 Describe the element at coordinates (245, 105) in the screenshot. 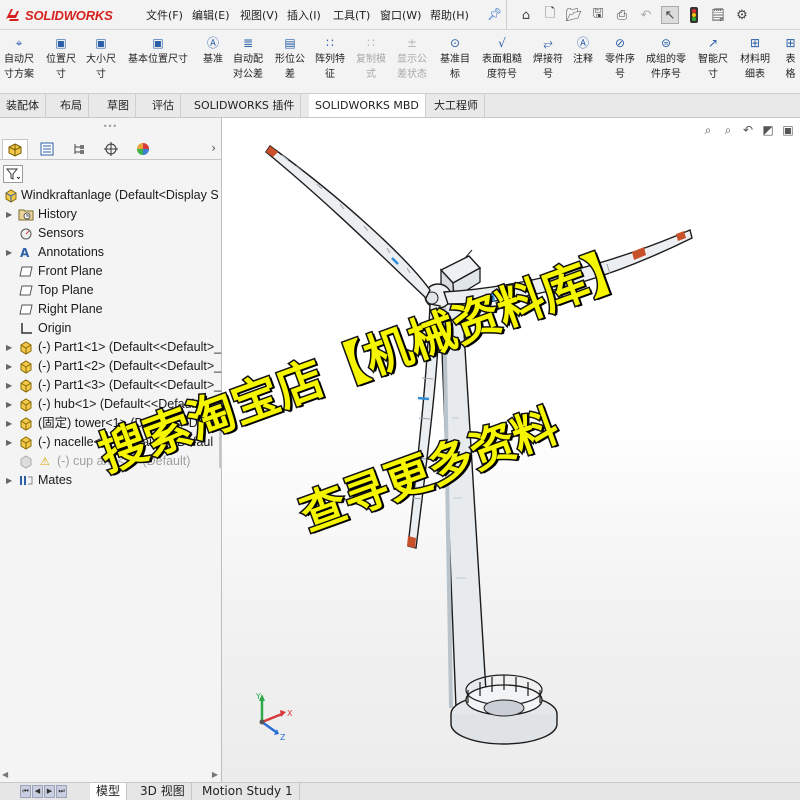

I see `tab-4: SOLIDWORKS 插件` at that location.